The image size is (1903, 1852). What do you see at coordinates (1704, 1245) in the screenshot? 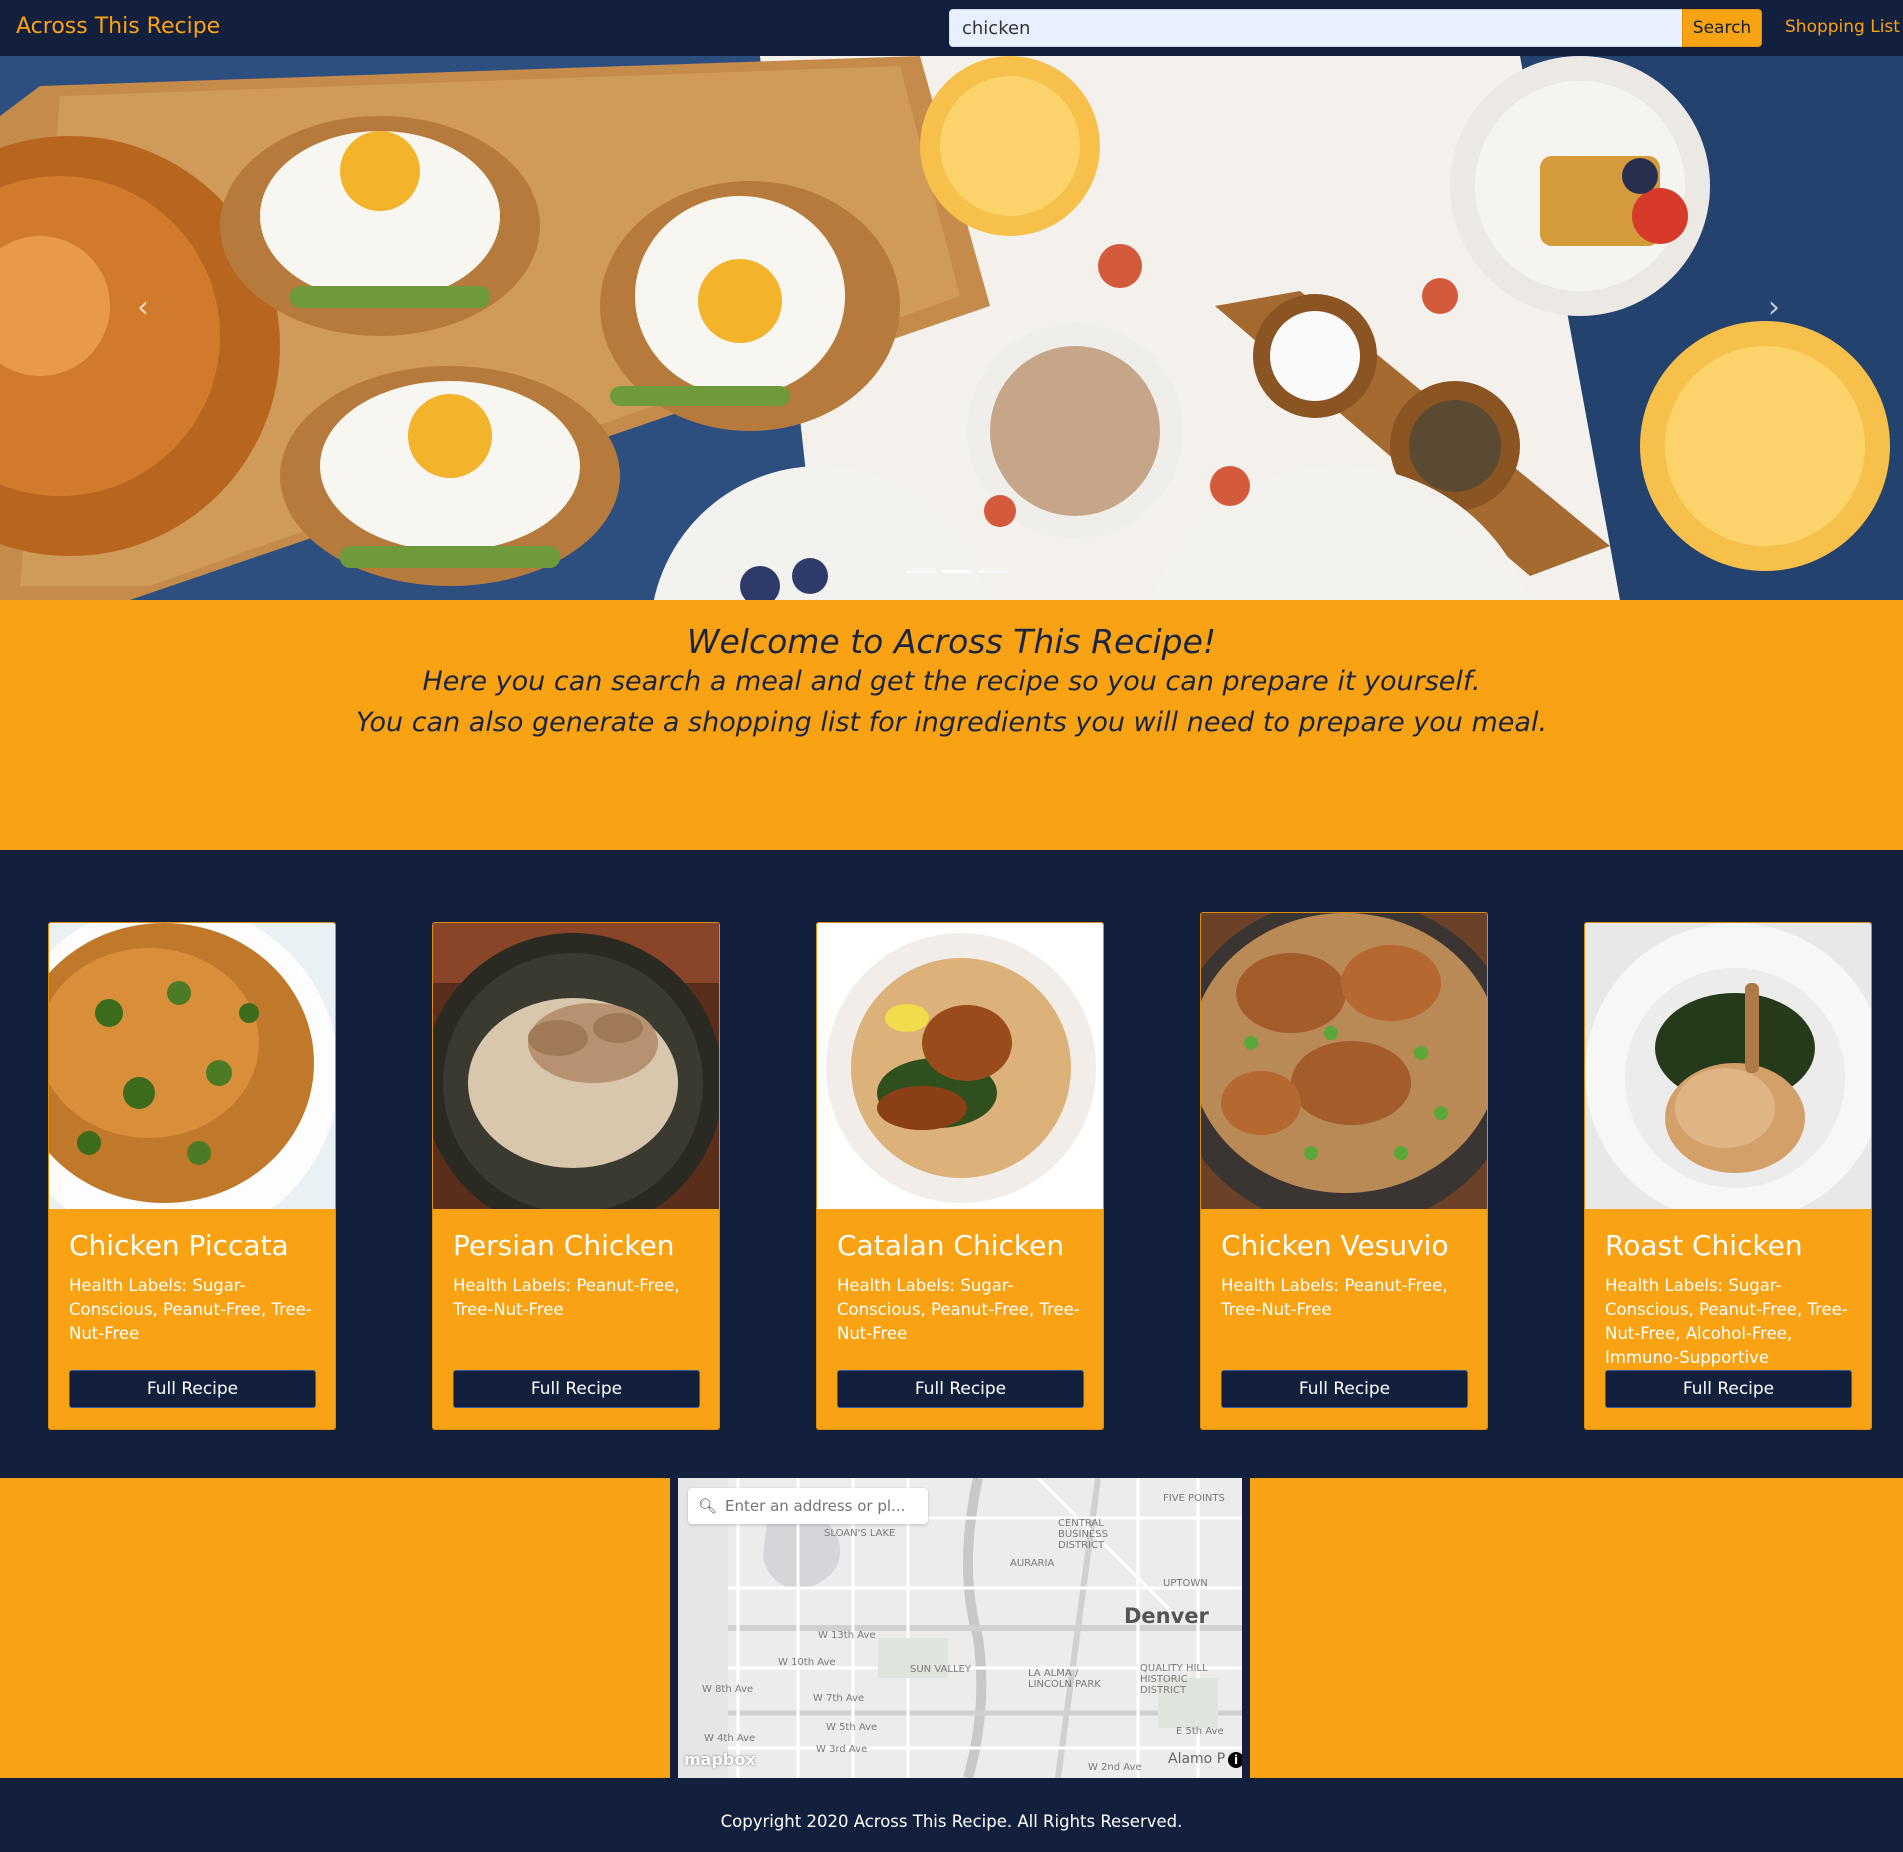
I see `recipe-title: Roast Chicken` at bounding box center [1704, 1245].